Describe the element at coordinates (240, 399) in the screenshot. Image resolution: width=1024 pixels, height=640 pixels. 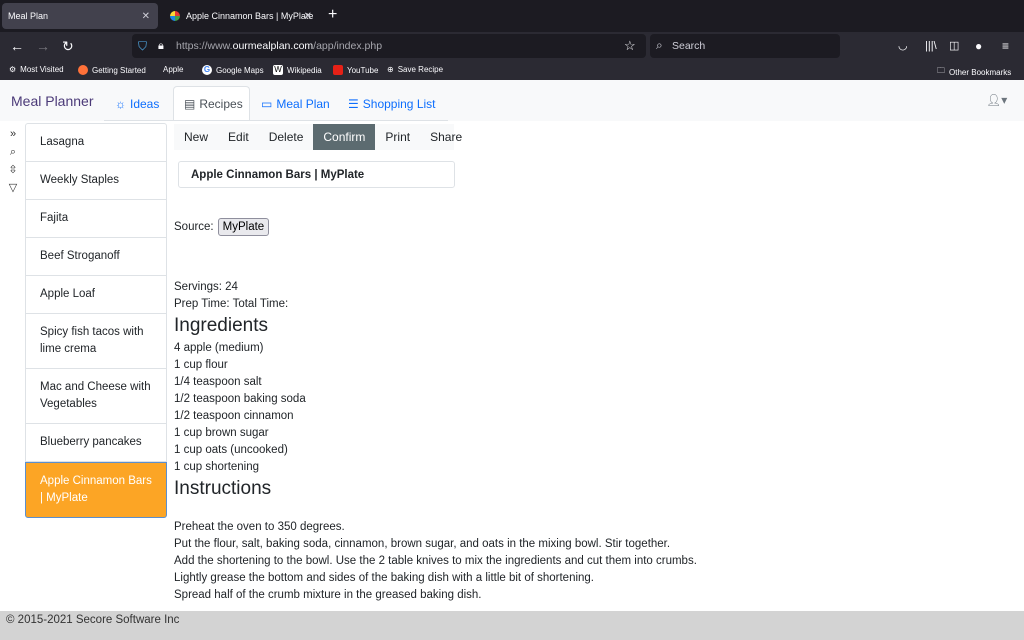
I see `ingredient: 1/2 teaspoon baking soda` at that location.